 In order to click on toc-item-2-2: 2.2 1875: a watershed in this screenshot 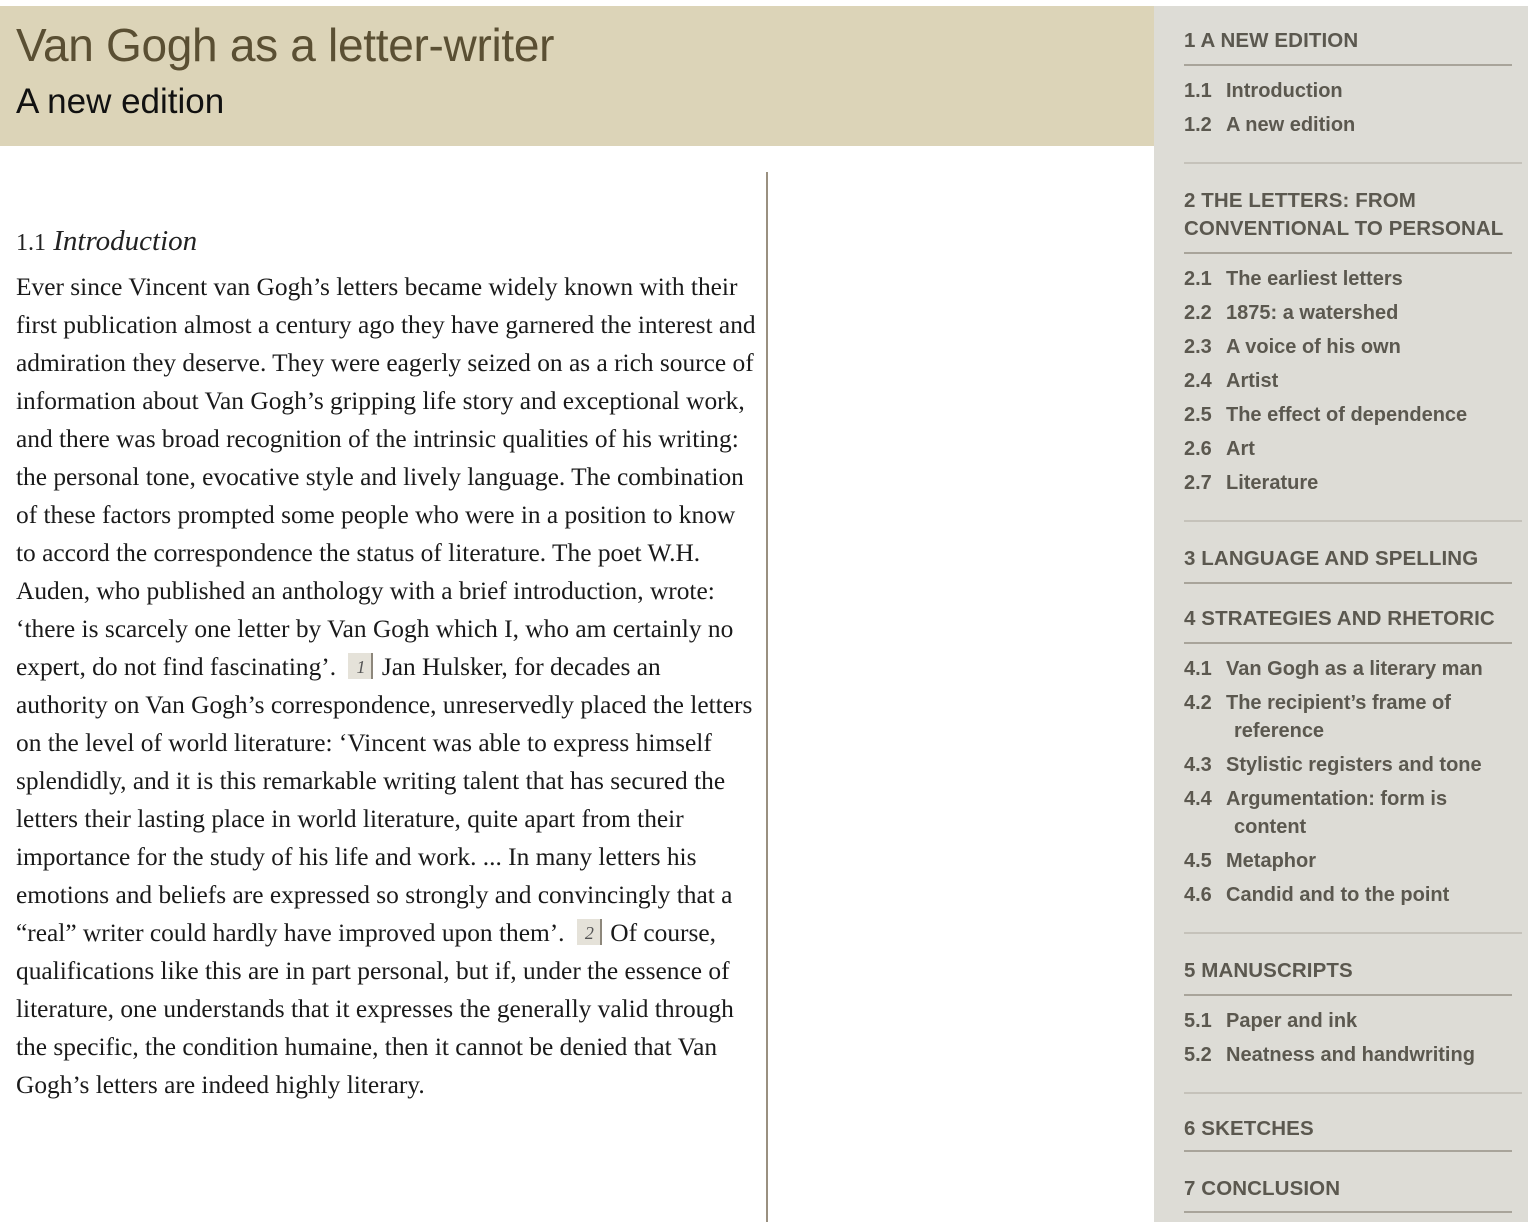, I will do `click(1291, 313)`.